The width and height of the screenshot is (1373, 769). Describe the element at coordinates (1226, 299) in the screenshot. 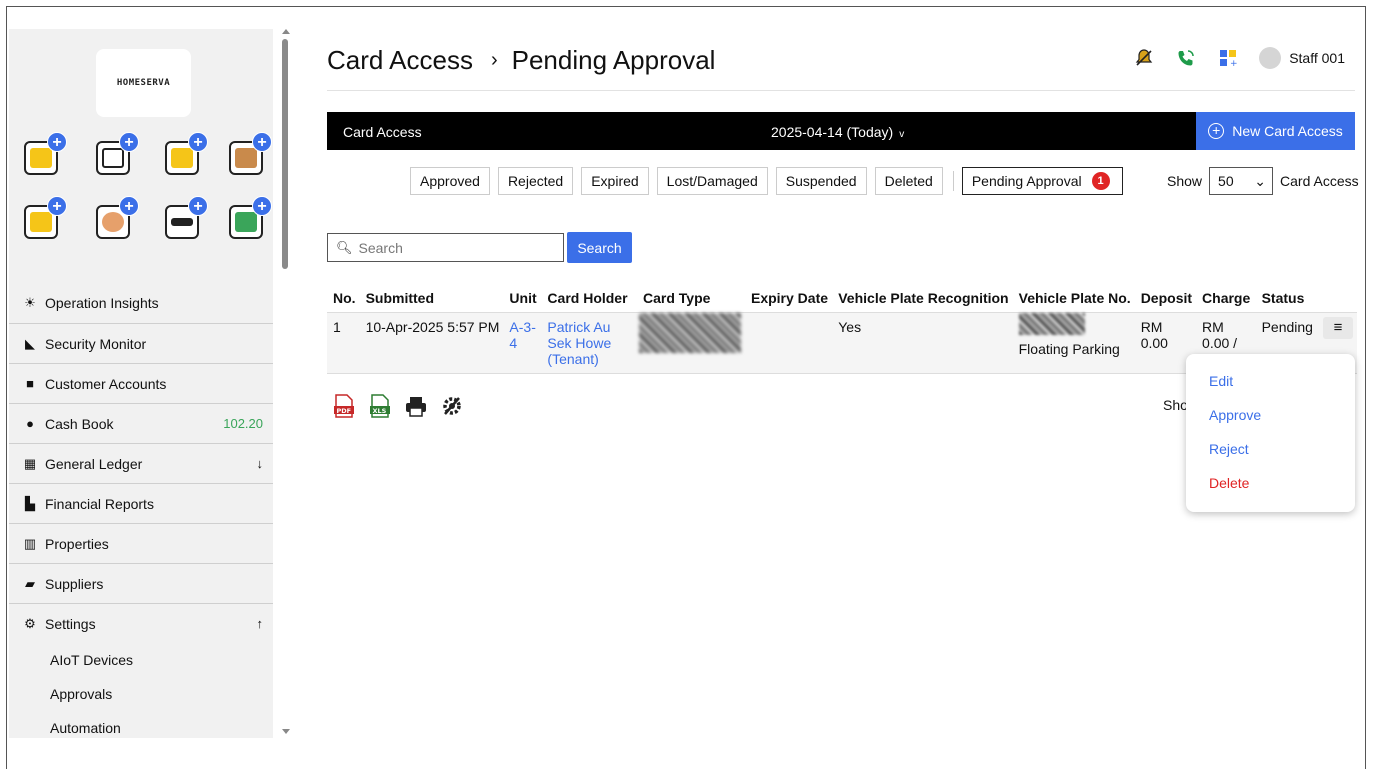

I see `column-header: Charge` at that location.